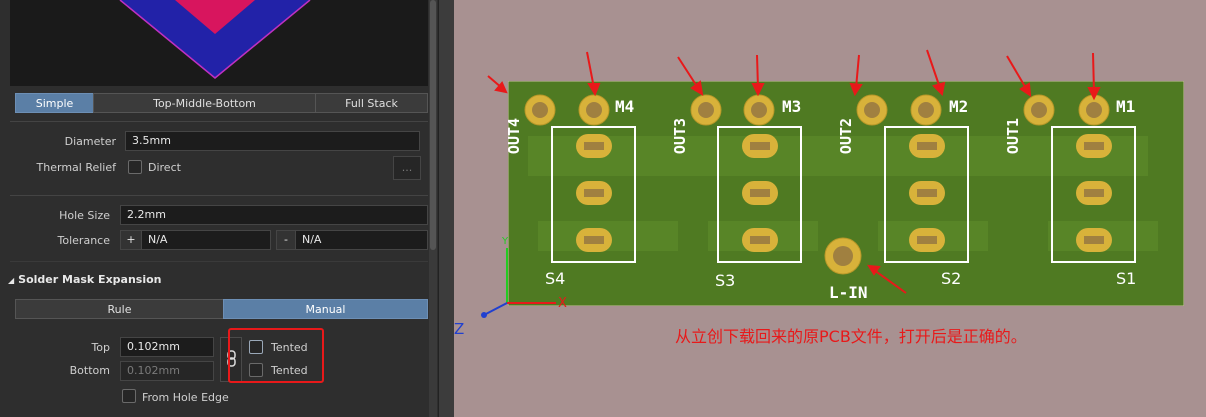 The height and width of the screenshot is (417, 1206). What do you see at coordinates (514, 136) in the screenshot?
I see `label-out4: OUT4` at bounding box center [514, 136].